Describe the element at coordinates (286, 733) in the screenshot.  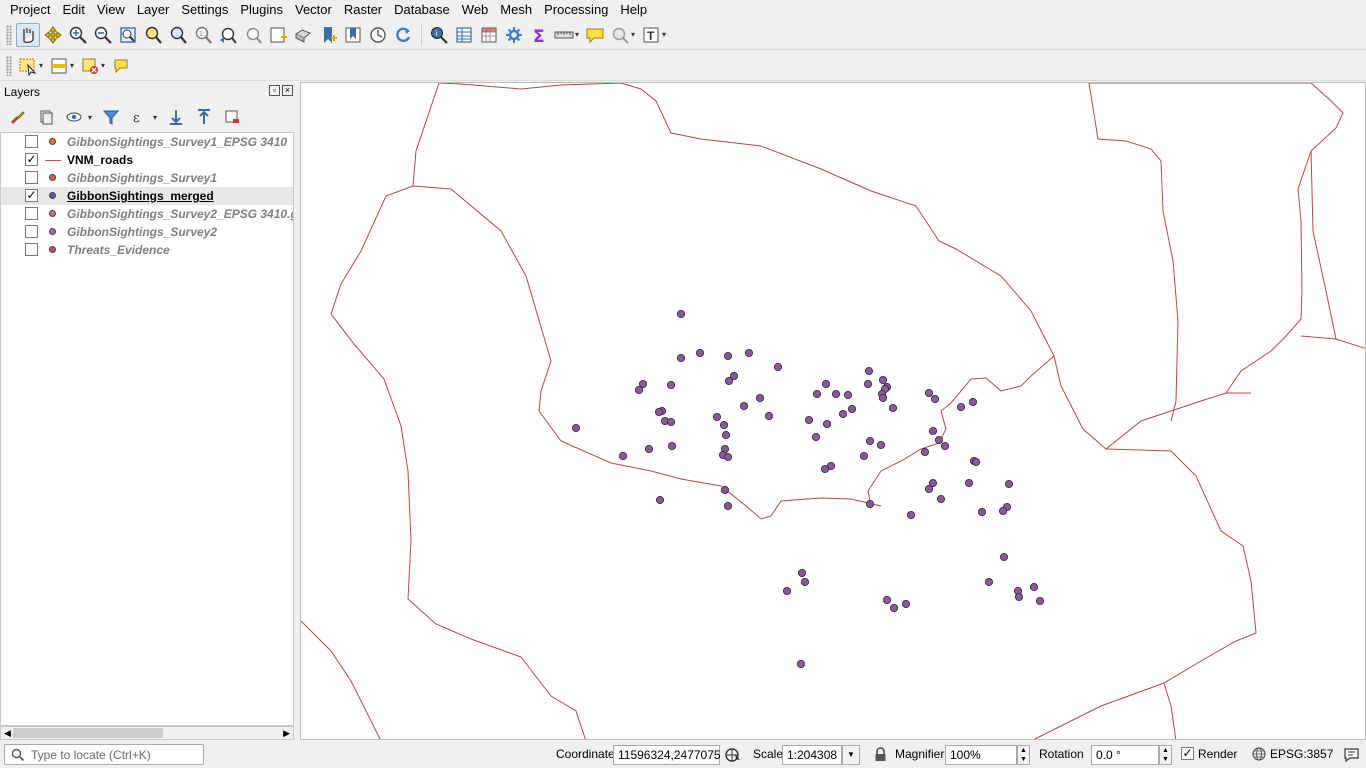
I see `scroll-right-icon: ▶` at that location.